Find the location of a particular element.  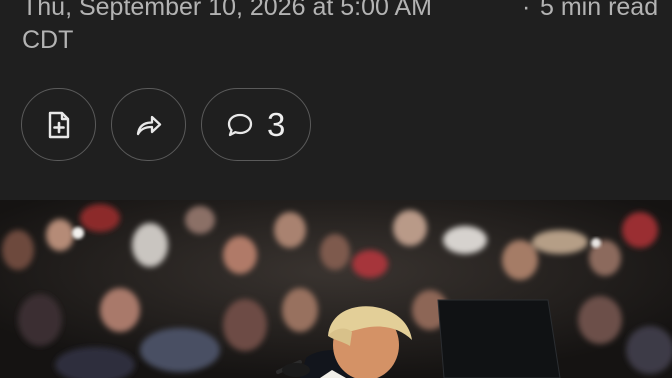

comment-count: 3 is located at coordinates (276, 124).